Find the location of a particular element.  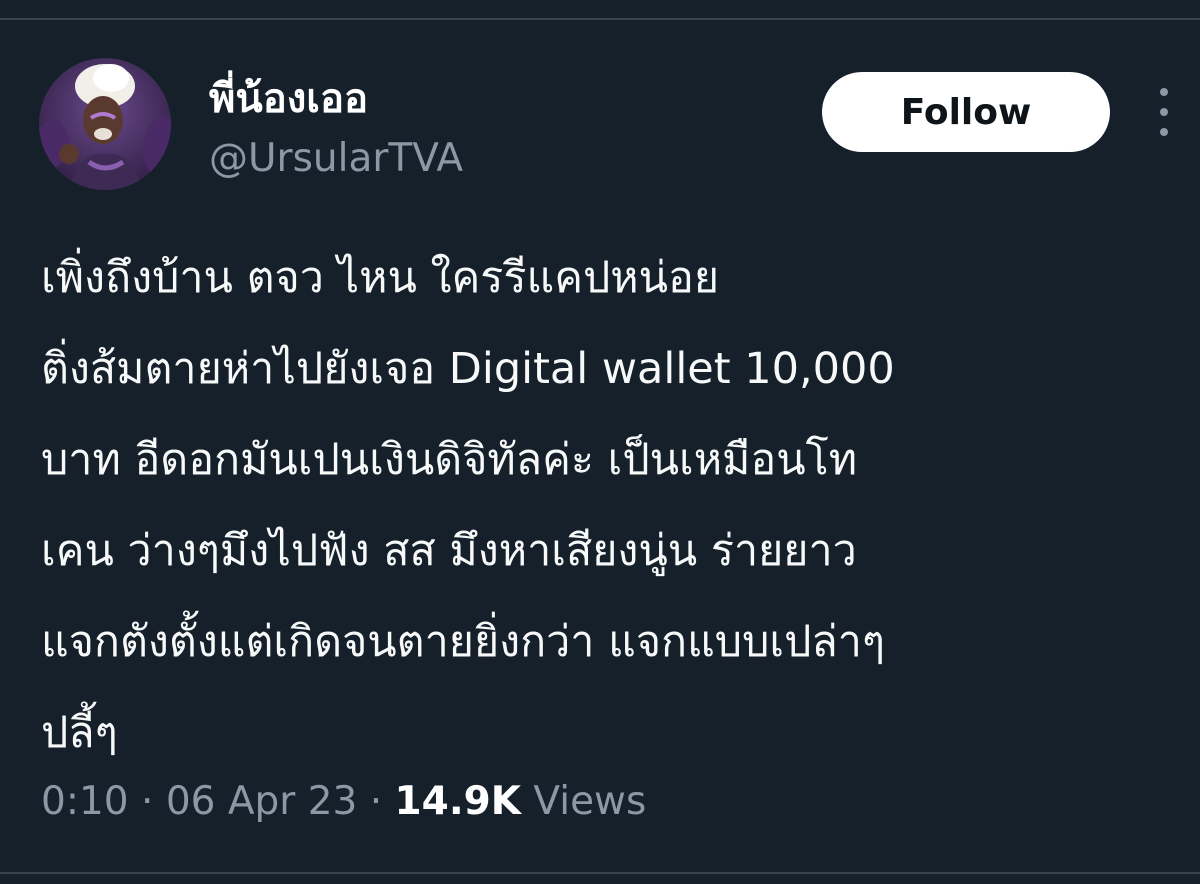

tweet-meta: 0:10 · 06 Apr 23 · 14.9K Views is located at coordinates (343, 802).